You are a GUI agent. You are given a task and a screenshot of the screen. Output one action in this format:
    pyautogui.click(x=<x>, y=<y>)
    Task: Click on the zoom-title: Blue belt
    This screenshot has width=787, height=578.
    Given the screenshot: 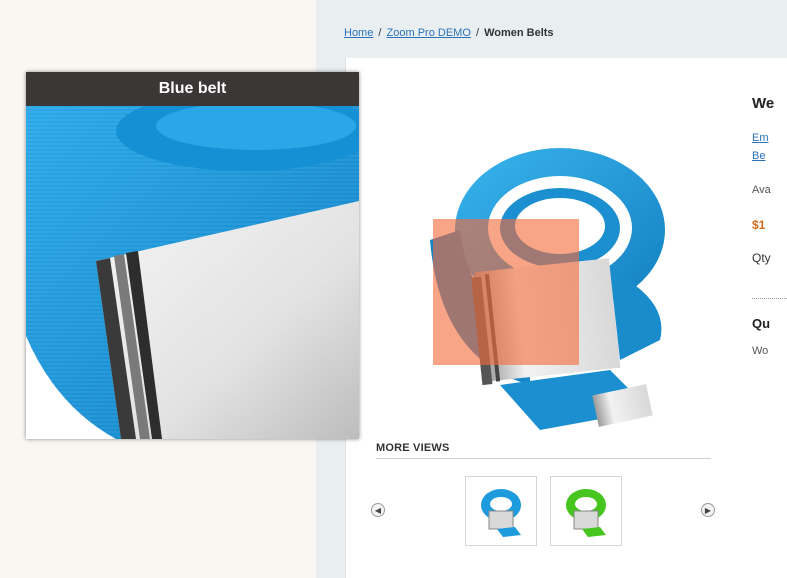 What is the action you would take?
    pyautogui.click(x=192, y=89)
    